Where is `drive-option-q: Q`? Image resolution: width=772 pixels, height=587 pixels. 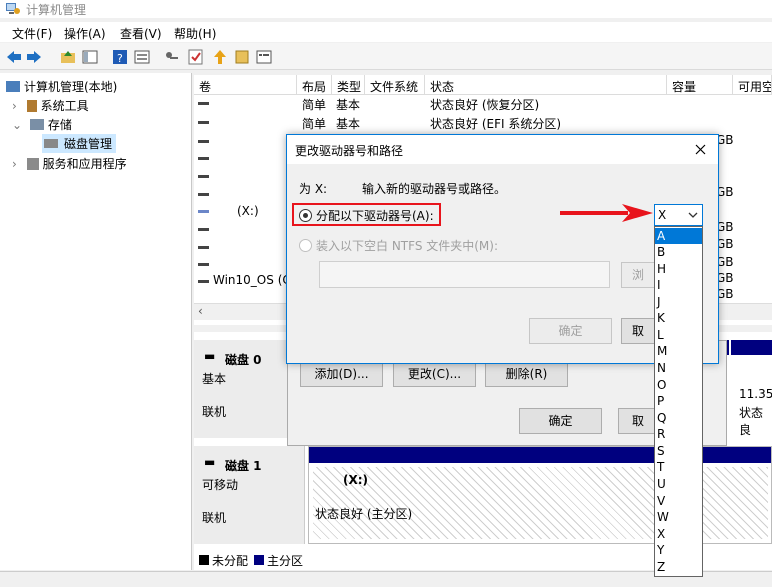
drive-option-q: Q is located at coordinates (678, 418).